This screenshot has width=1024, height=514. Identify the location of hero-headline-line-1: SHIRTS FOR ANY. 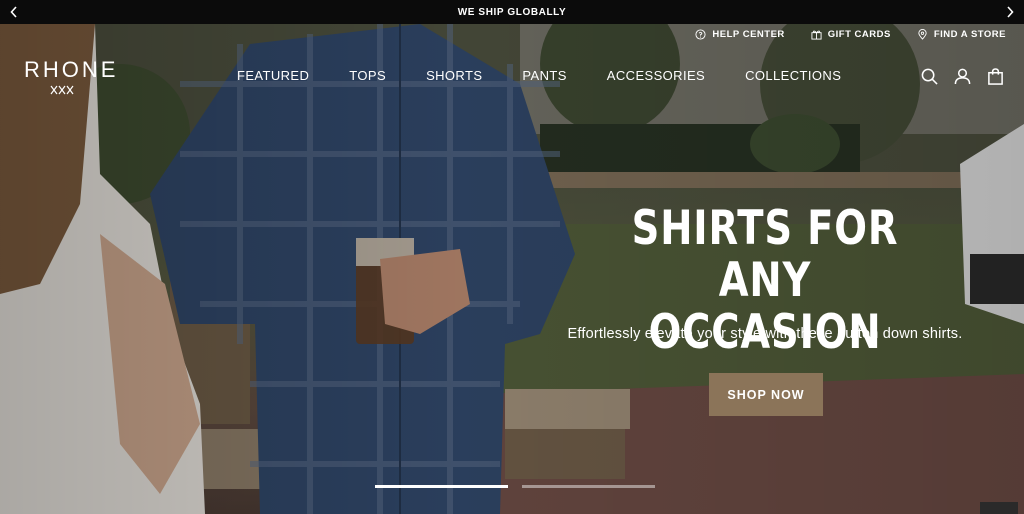
(765, 254).